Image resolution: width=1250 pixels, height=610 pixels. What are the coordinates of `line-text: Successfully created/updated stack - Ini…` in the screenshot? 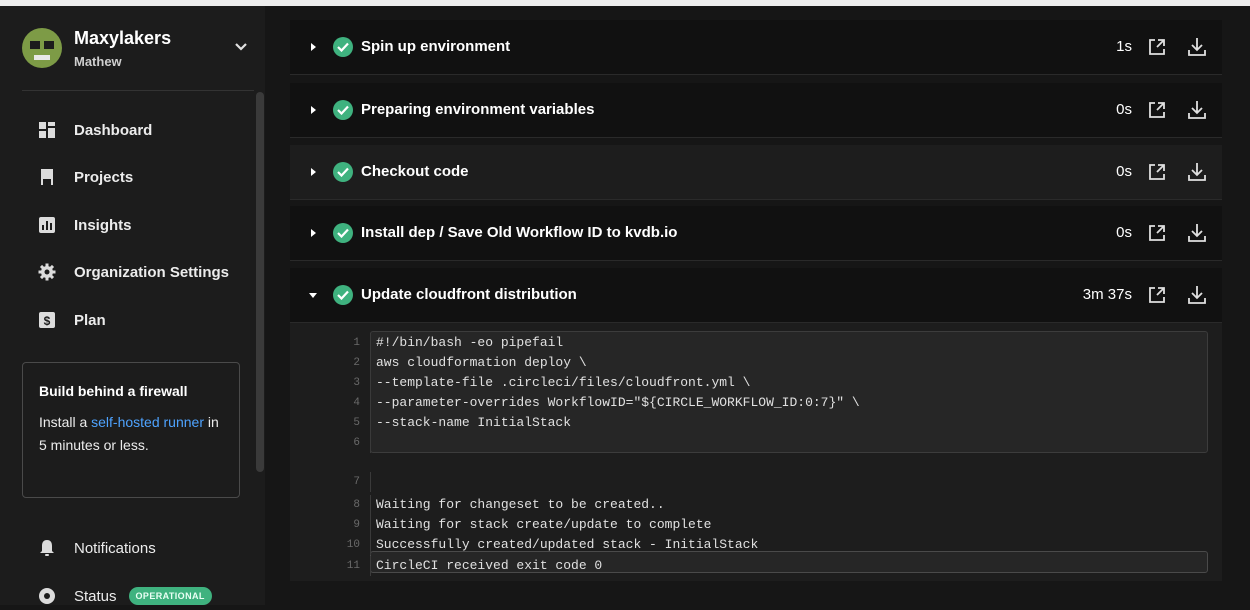 It's located at (567, 544).